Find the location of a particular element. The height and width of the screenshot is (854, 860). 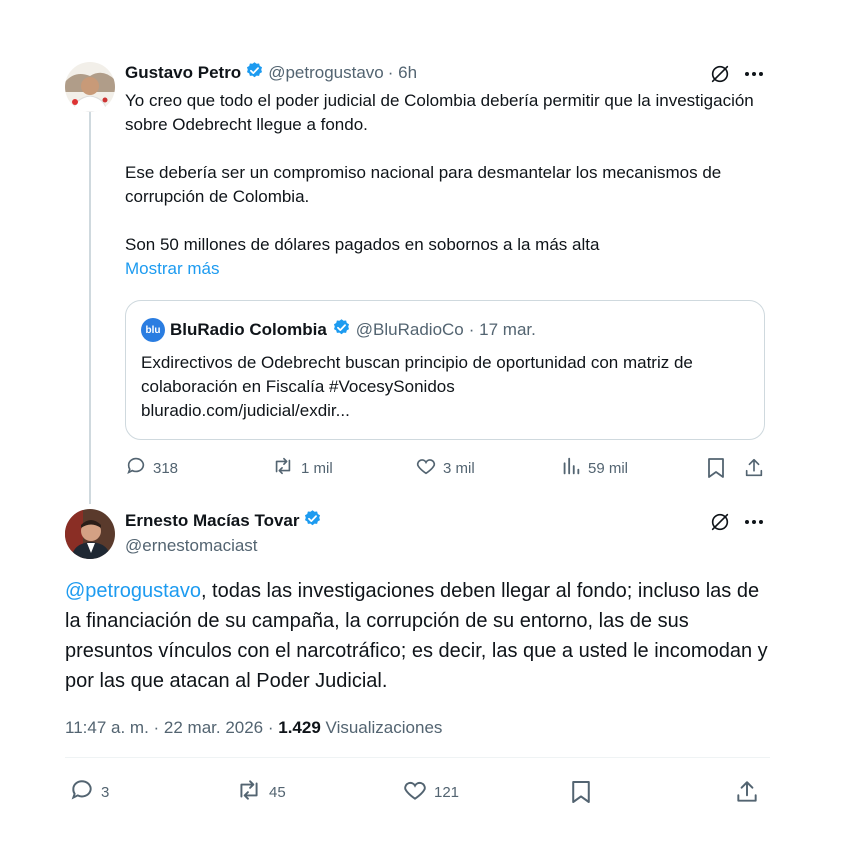

like-action: 3 mil is located at coordinates (445, 468).